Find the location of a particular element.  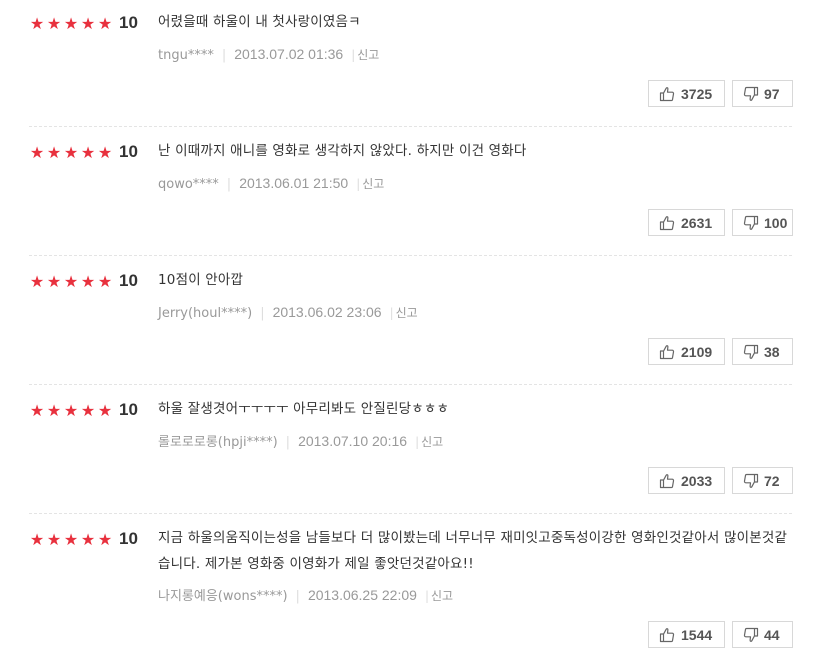

review-date: 2013.06.25 22:09 is located at coordinates (362, 595).